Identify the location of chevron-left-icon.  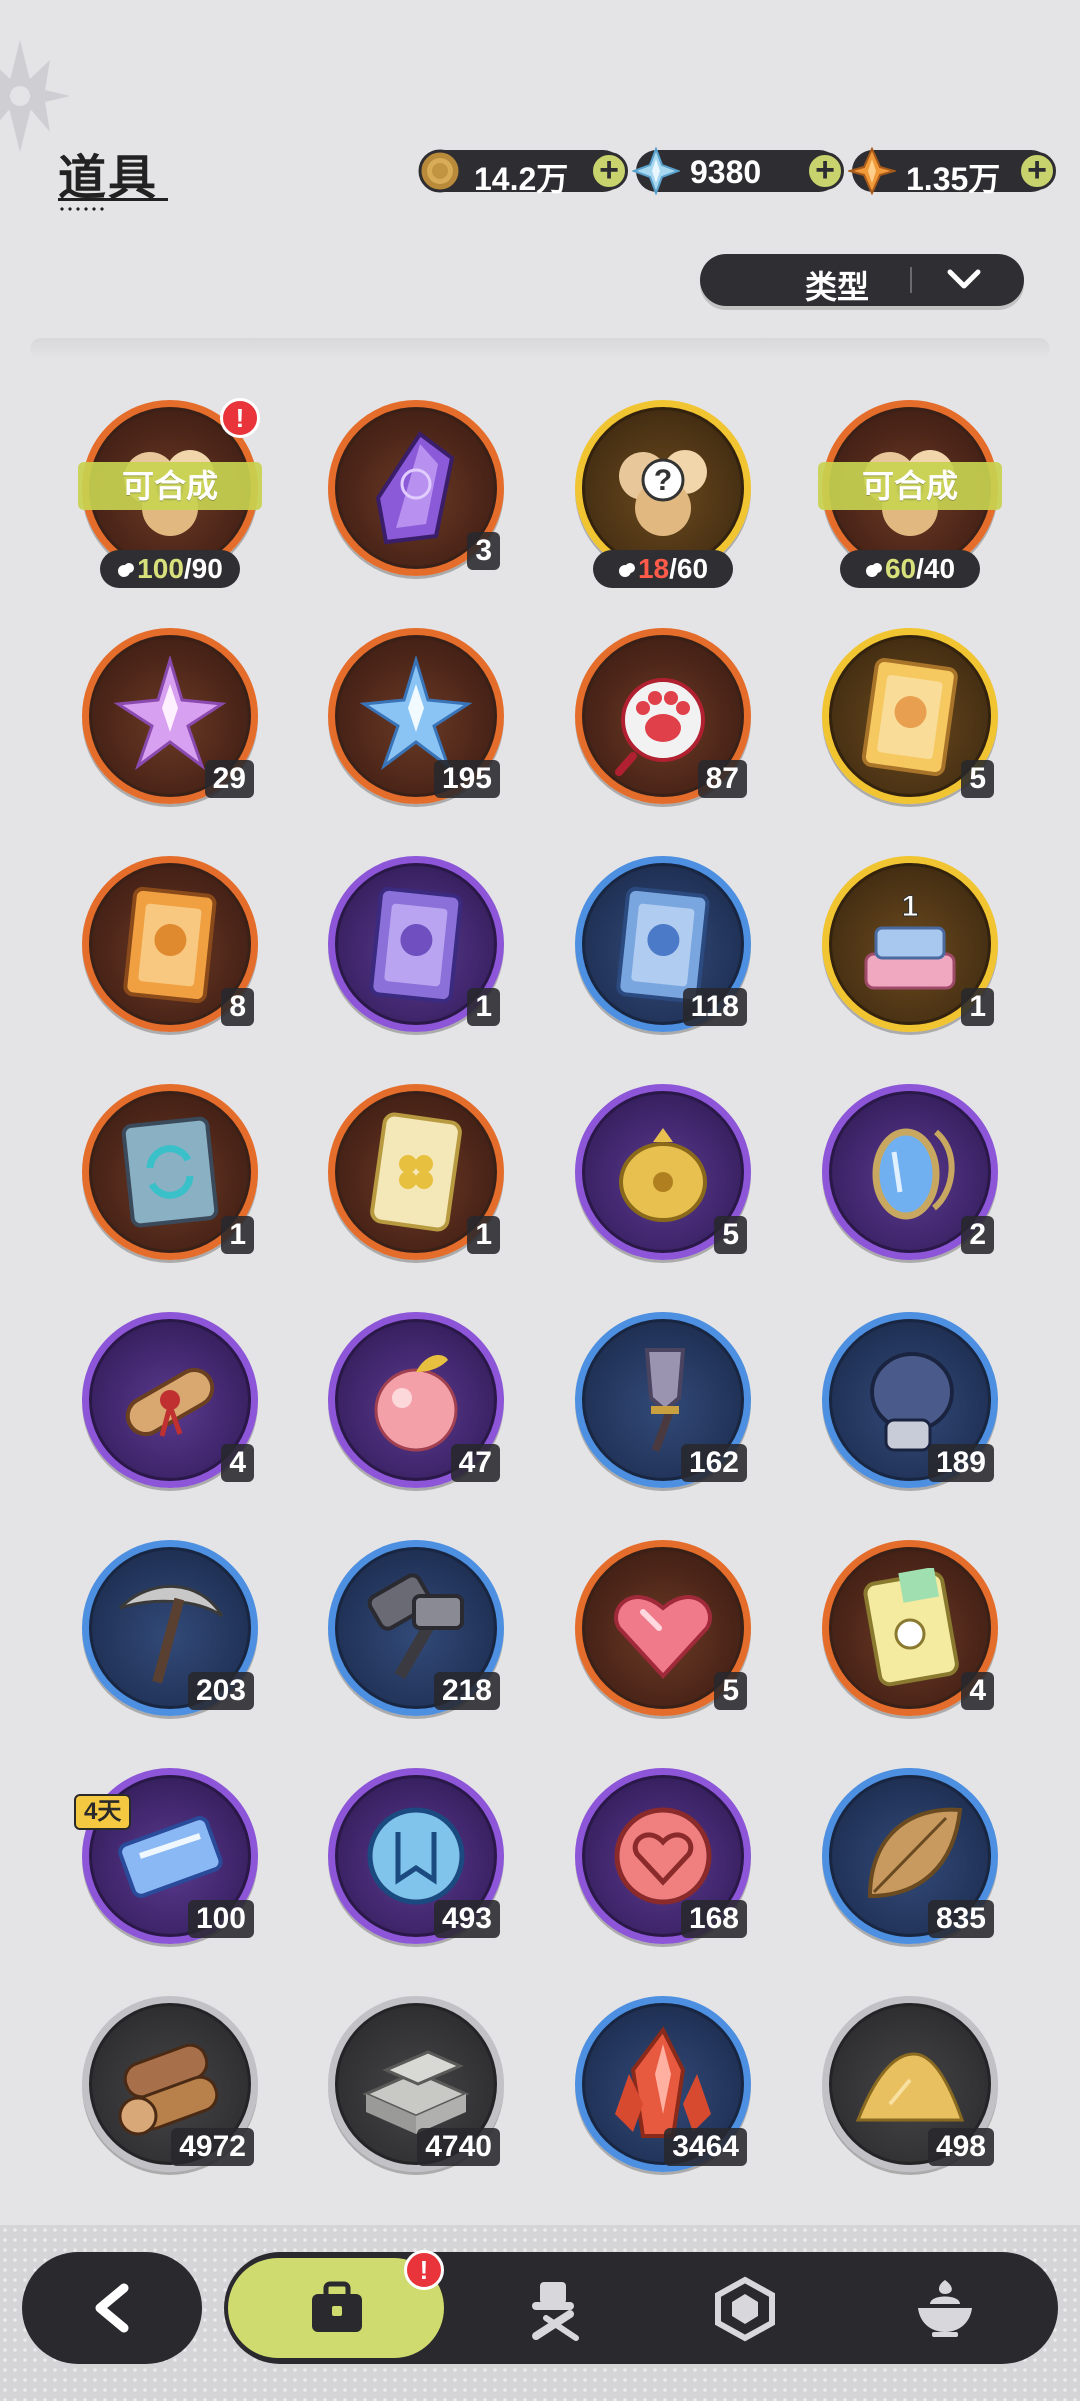
(112, 2308).